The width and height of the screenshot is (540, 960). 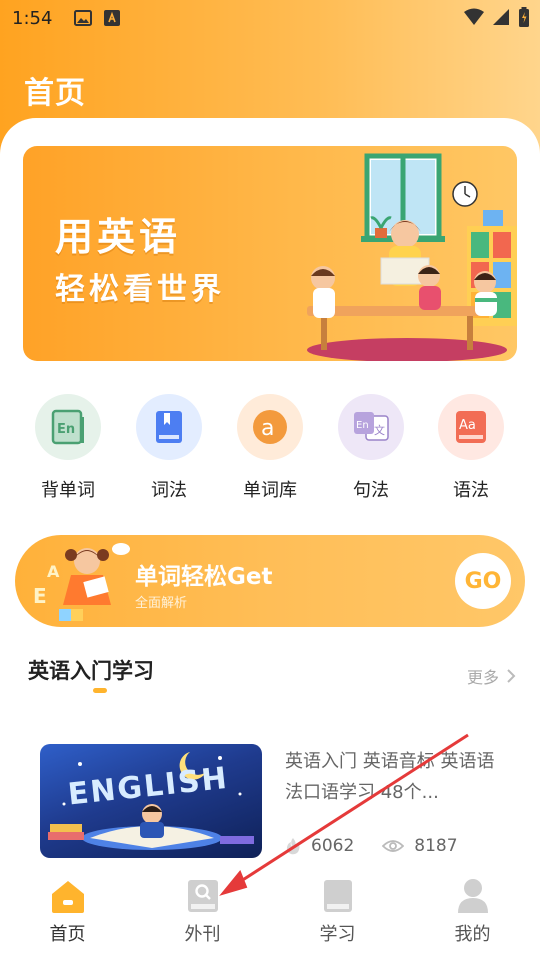 I want to click on svg-text: E, so click(x=40, y=596).